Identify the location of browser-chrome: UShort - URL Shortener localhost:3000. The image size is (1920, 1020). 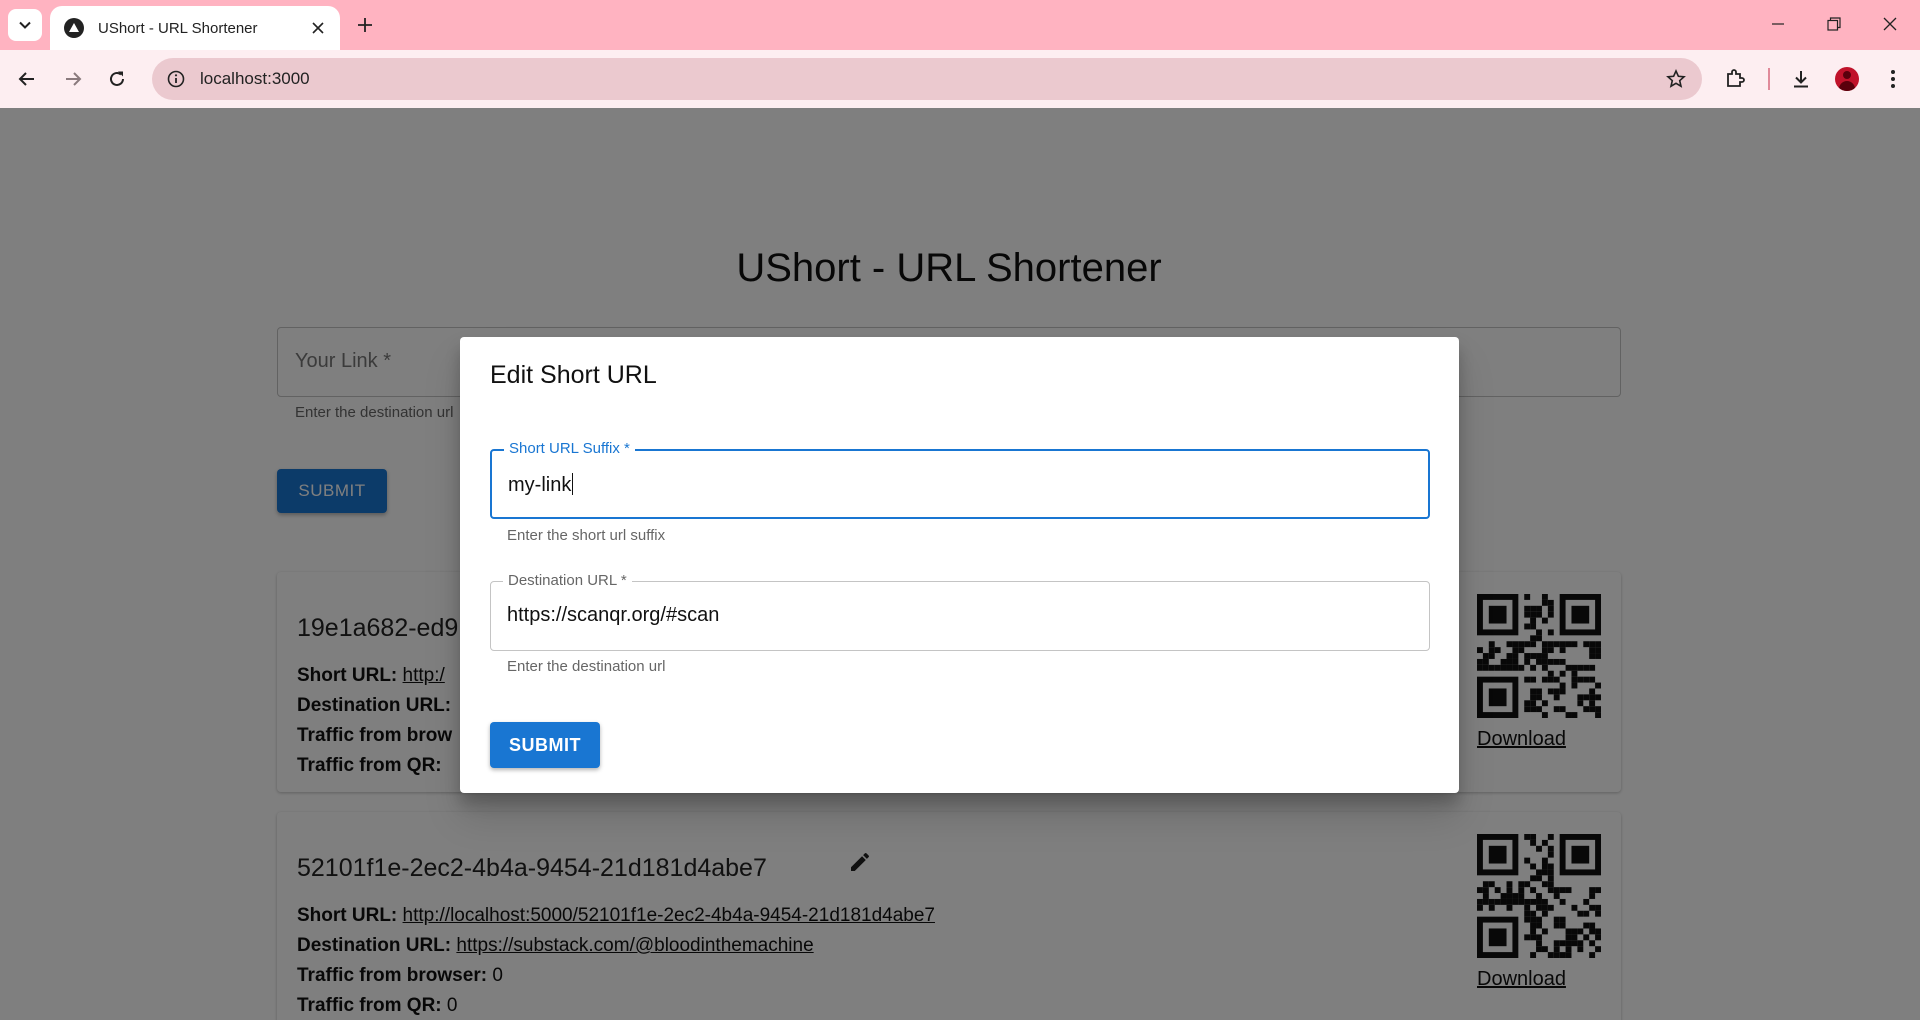
(960, 54).